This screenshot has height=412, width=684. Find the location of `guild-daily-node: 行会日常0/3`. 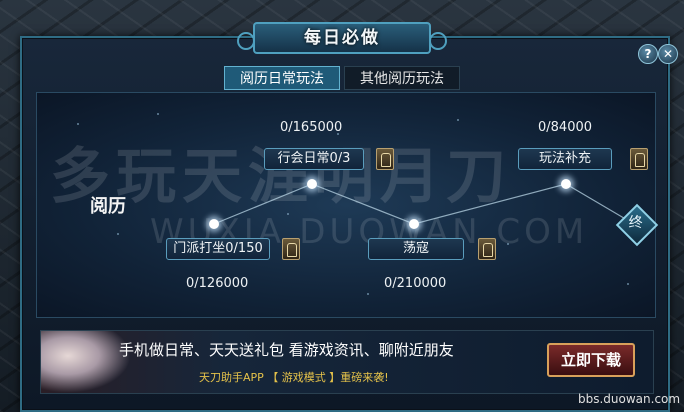

guild-daily-node: 行会日常0/3 is located at coordinates (314, 159).